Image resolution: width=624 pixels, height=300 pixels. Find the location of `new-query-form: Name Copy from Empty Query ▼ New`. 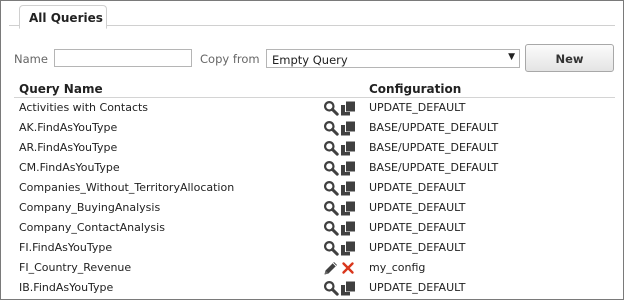

new-query-form: Name Copy from Empty Query ▼ New is located at coordinates (312, 58).